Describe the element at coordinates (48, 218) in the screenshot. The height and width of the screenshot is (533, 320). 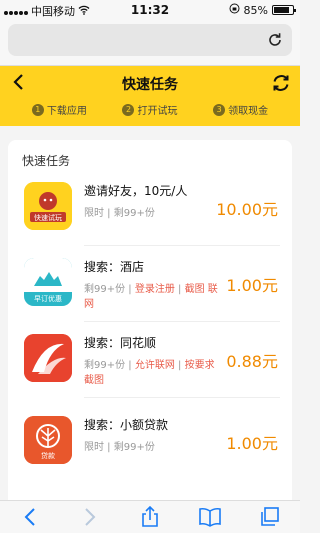
I see `app-icon-text: 快速试玩` at that location.